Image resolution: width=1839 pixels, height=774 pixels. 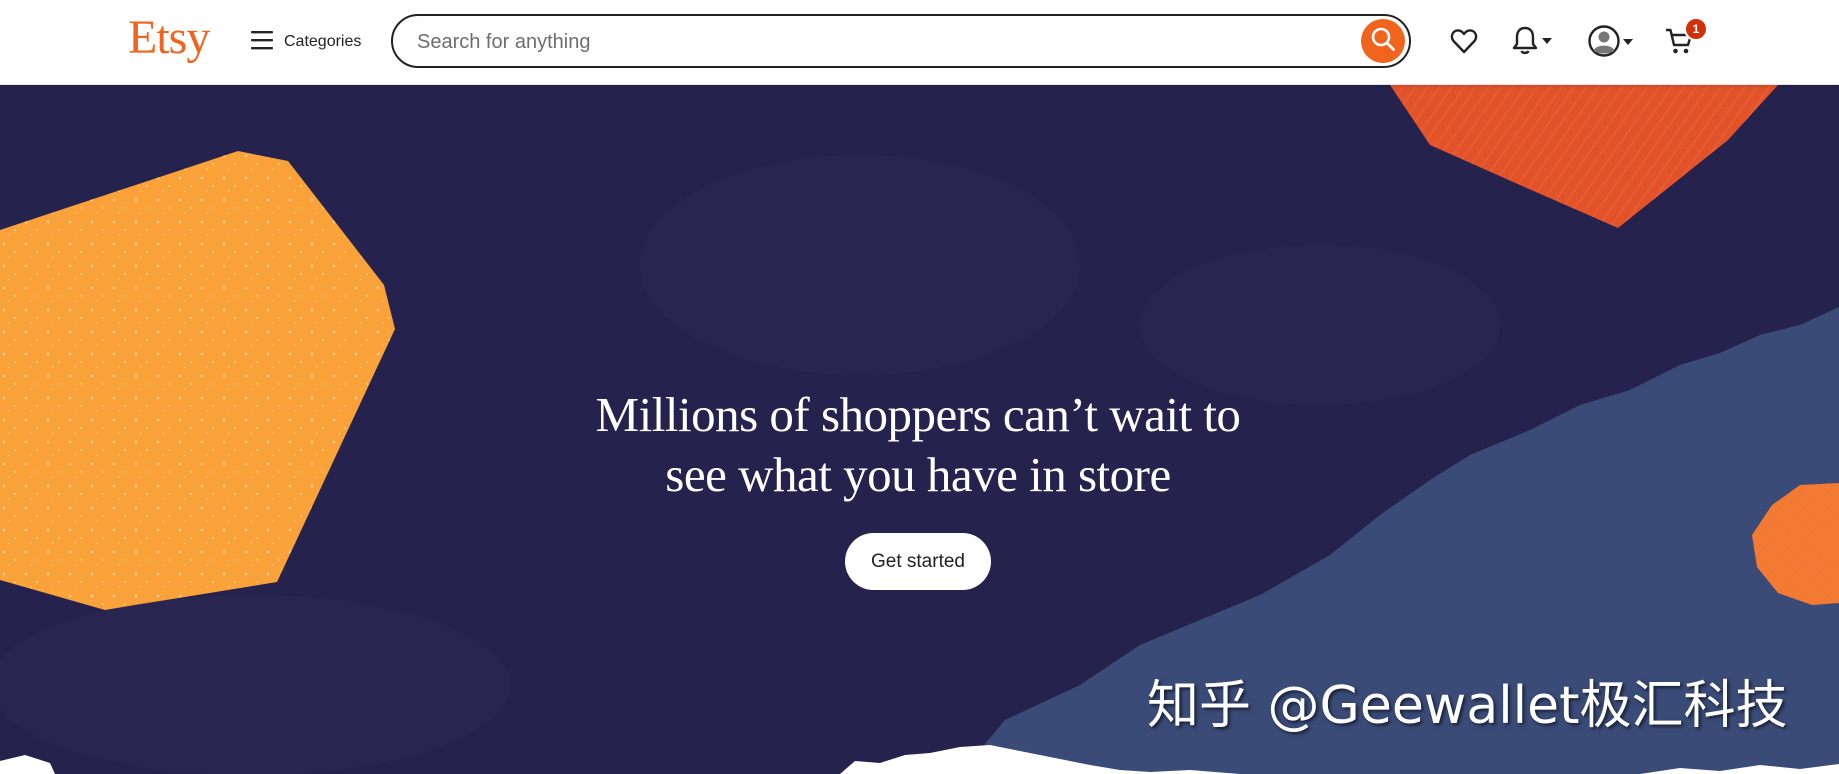 I want to click on red-shape, so click(x=1584, y=156).